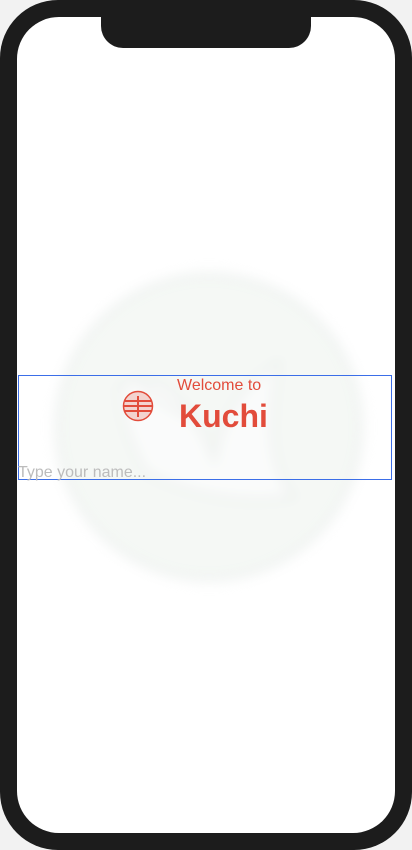 The image size is (412, 850). Describe the element at coordinates (206, 32) in the screenshot. I see `device-notch` at that location.